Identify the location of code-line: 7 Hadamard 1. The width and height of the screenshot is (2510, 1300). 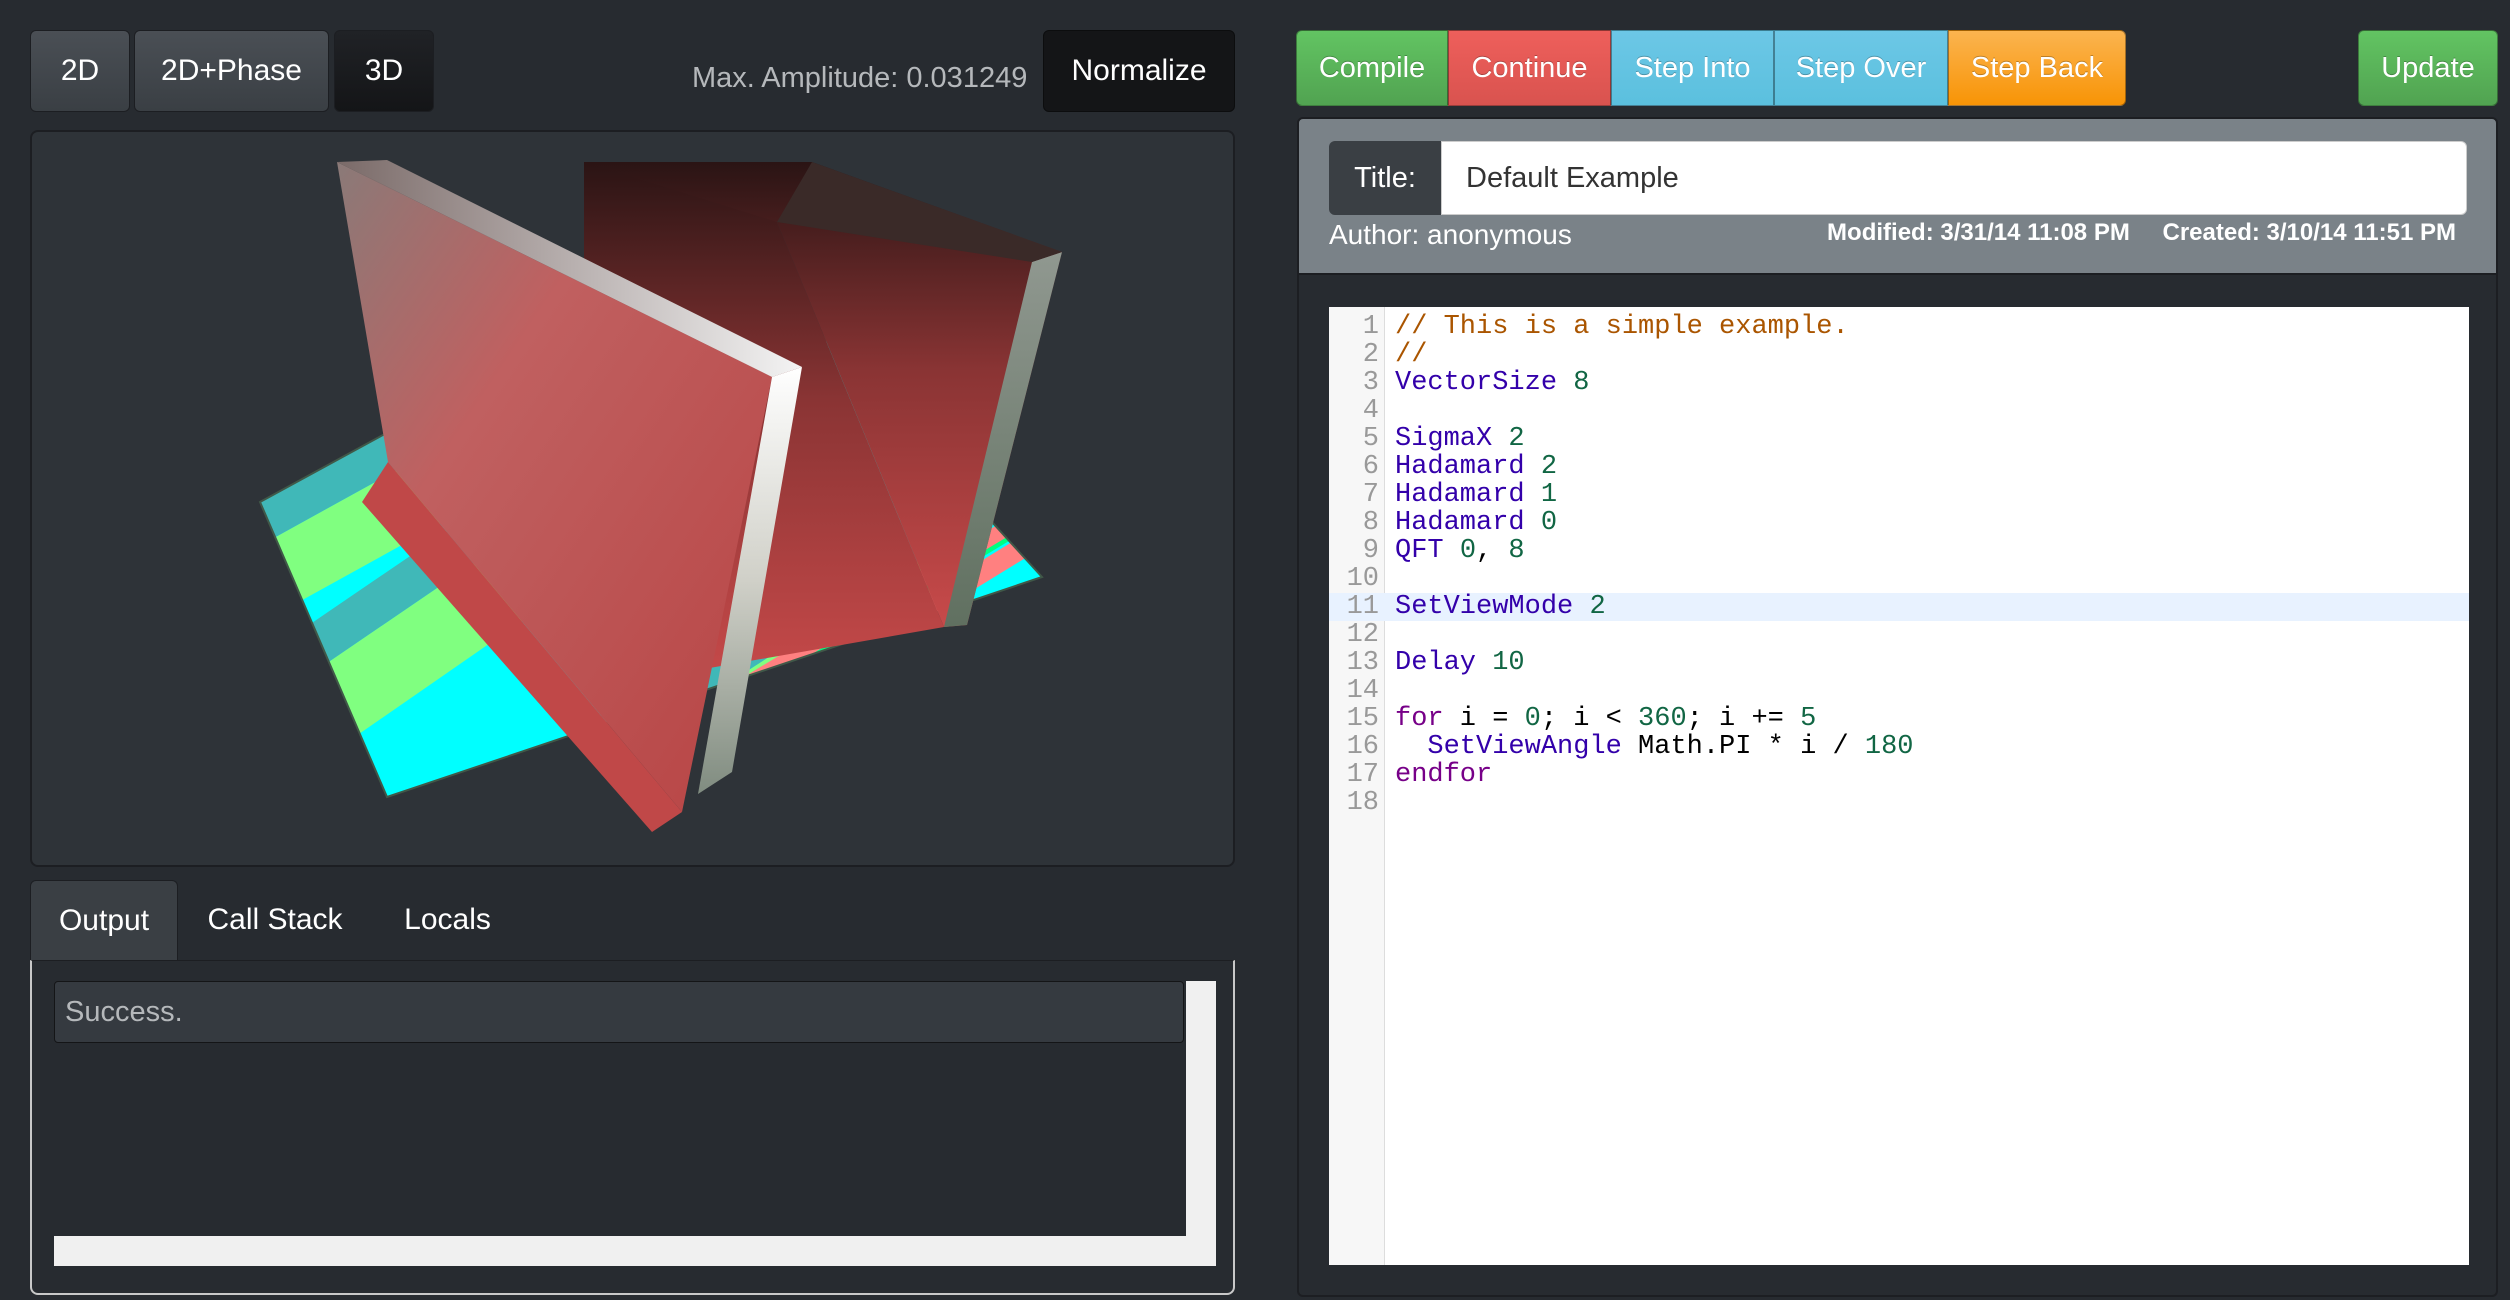
(1899, 495).